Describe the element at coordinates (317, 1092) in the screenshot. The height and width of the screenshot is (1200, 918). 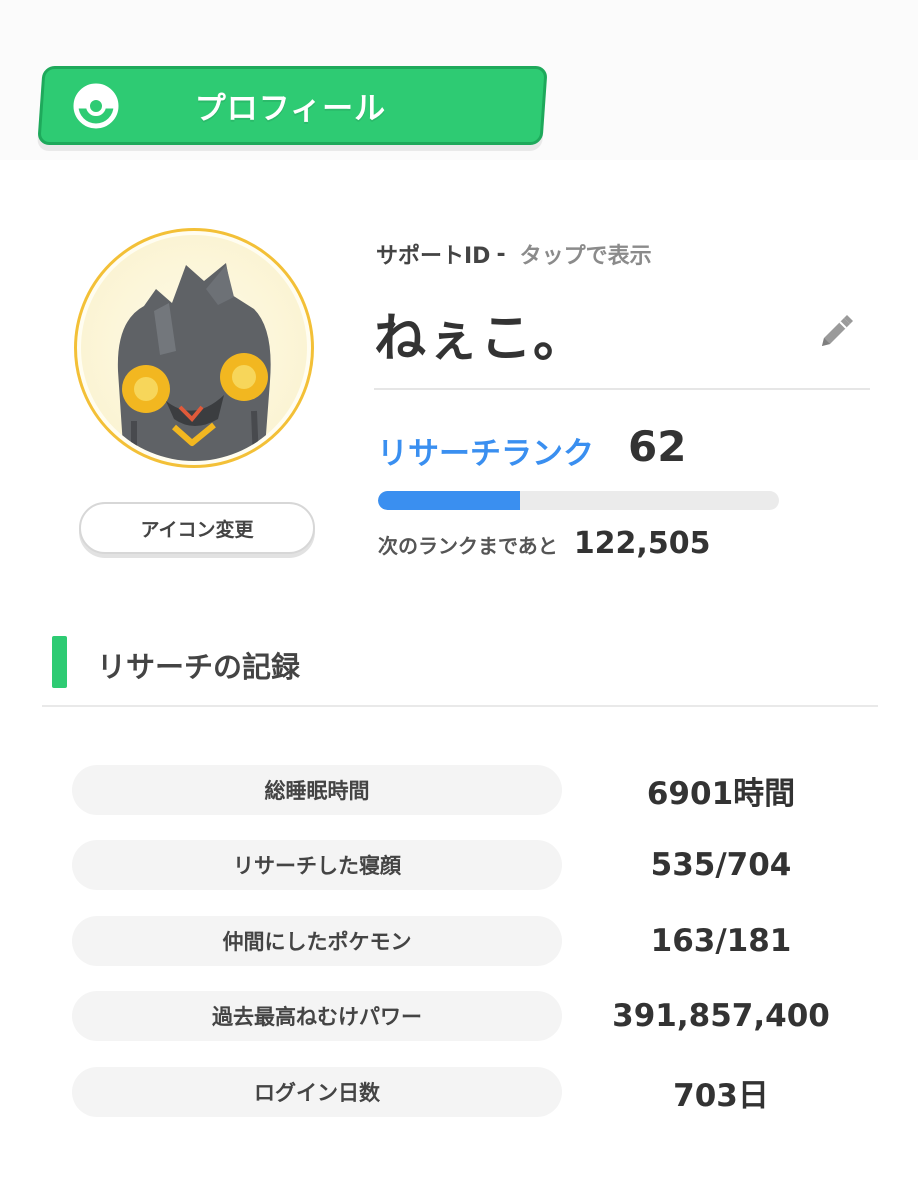
I see `stat-label: ログイン日数` at that location.